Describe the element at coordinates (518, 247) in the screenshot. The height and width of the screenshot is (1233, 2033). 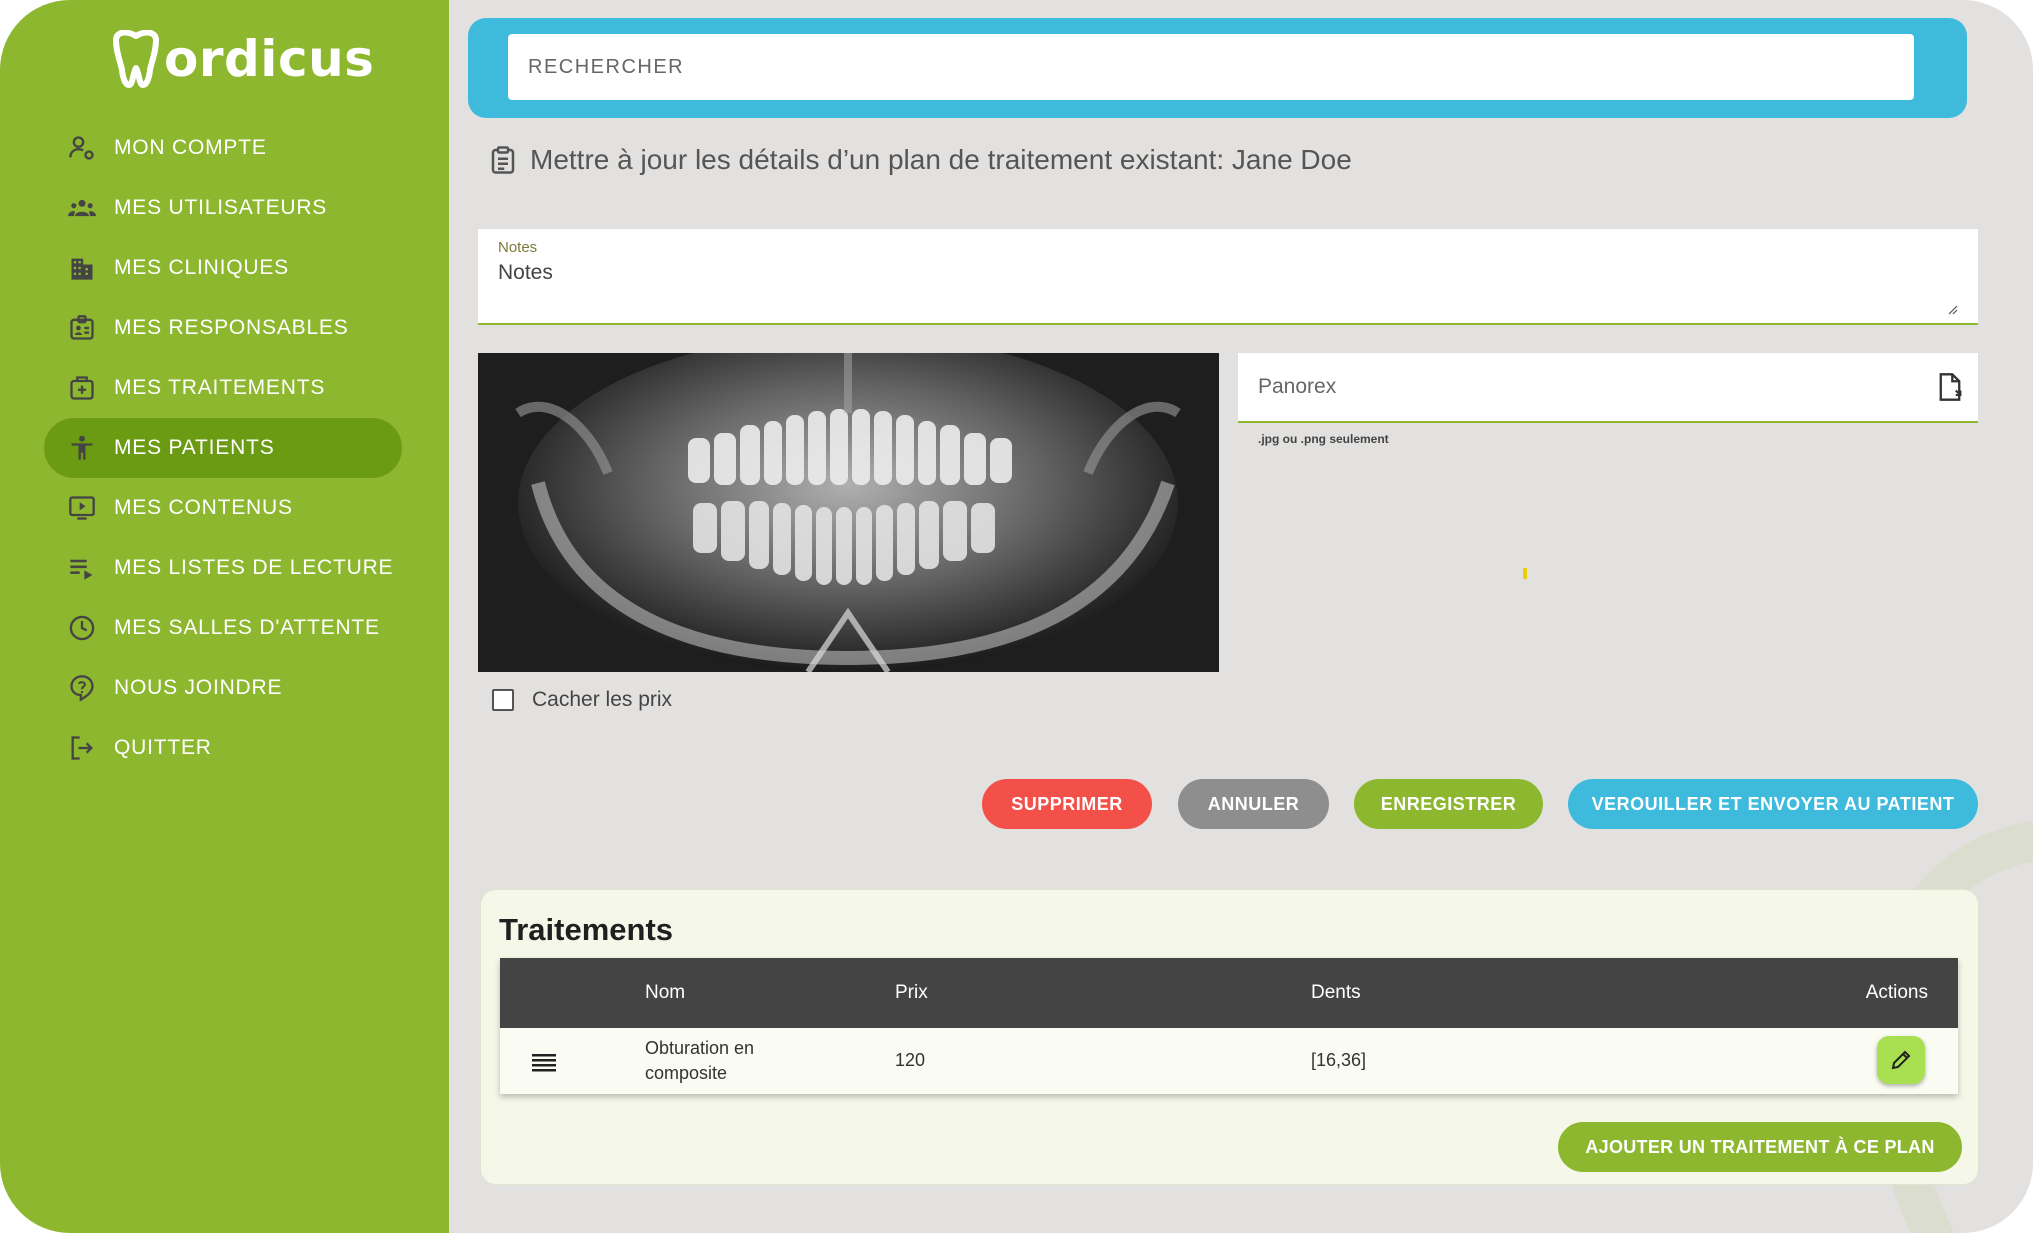
I see `notes-label: Notes` at that location.